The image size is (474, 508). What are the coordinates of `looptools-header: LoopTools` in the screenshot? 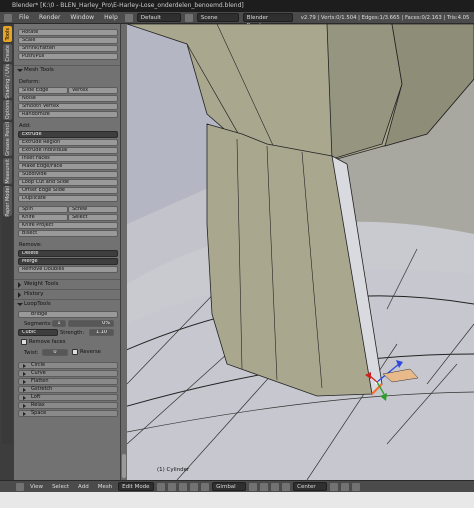 It's located at (67, 303).